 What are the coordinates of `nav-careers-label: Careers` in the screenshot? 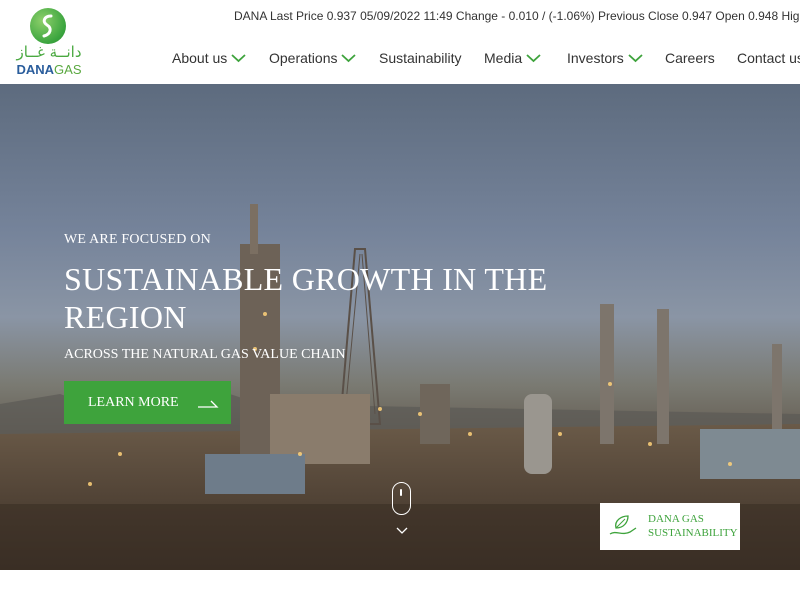 It's located at (690, 58).